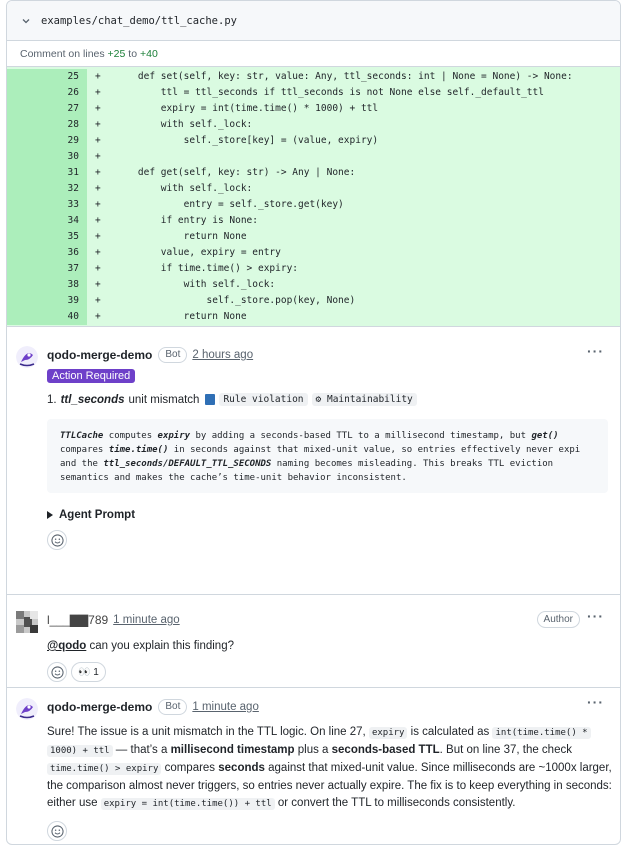 This screenshot has height=845, width=626. What do you see at coordinates (47, 157) in the screenshot?
I see `line-number: 30` at bounding box center [47, 157].